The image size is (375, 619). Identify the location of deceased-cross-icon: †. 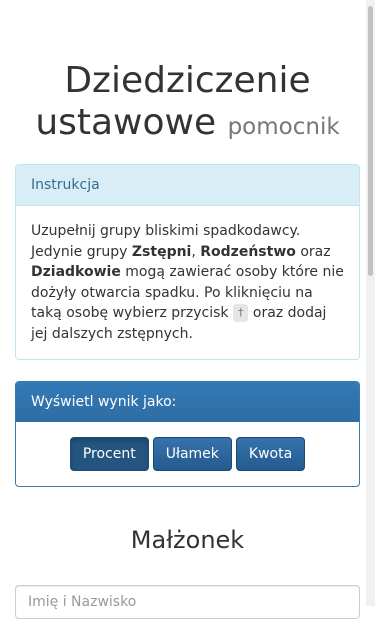
(240, 313).